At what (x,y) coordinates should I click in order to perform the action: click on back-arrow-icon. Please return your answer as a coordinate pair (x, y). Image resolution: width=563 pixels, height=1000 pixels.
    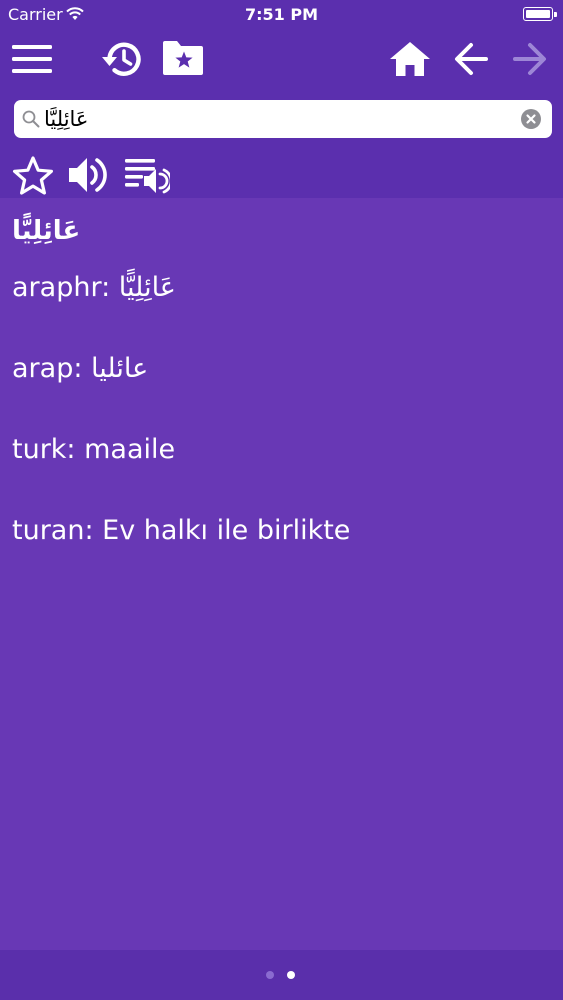
    Looking at the image, I should click on (471, 61).